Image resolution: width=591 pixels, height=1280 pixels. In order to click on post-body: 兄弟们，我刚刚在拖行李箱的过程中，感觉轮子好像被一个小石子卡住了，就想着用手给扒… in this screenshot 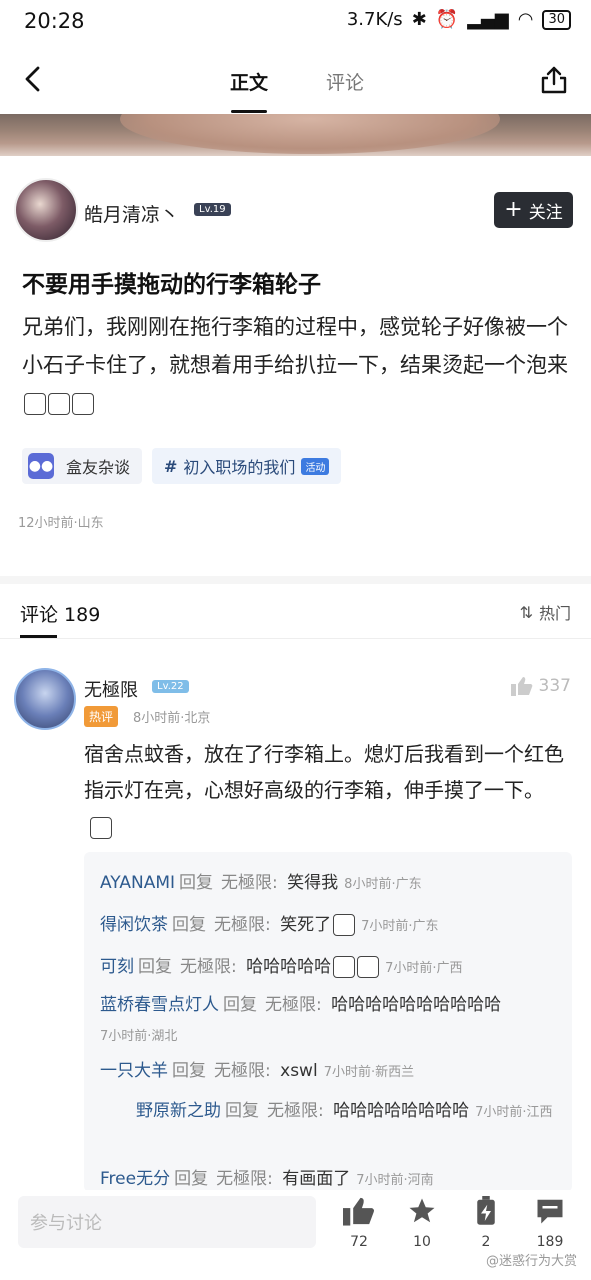, I will do `click(296, 365)`.